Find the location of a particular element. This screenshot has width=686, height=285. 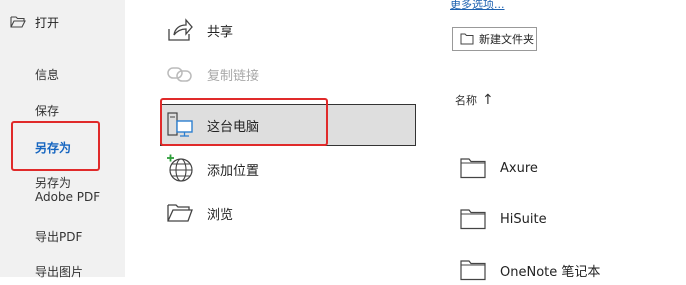

this-pc-highlight is located at coordinates (244, 122).